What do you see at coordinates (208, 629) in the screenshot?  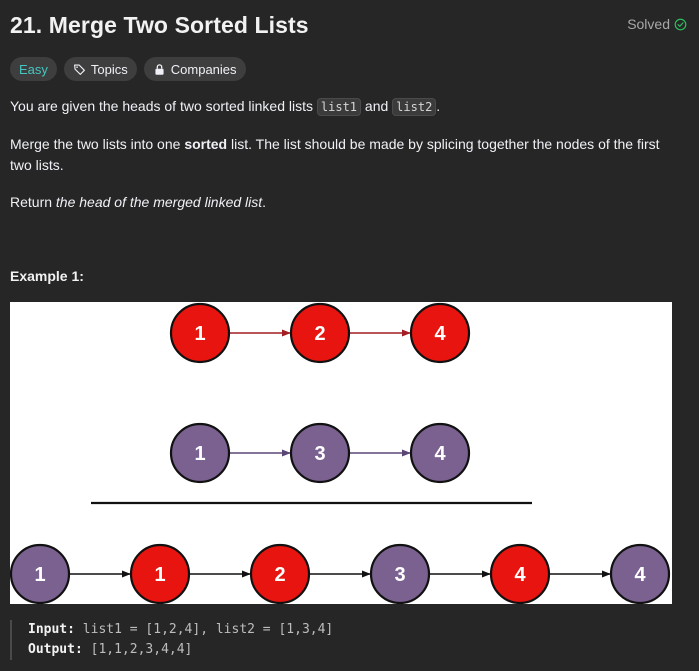 I see `input-value: list1 = [1,2,4], list2 = [1,3,4]` at bounding box center [208, 629].